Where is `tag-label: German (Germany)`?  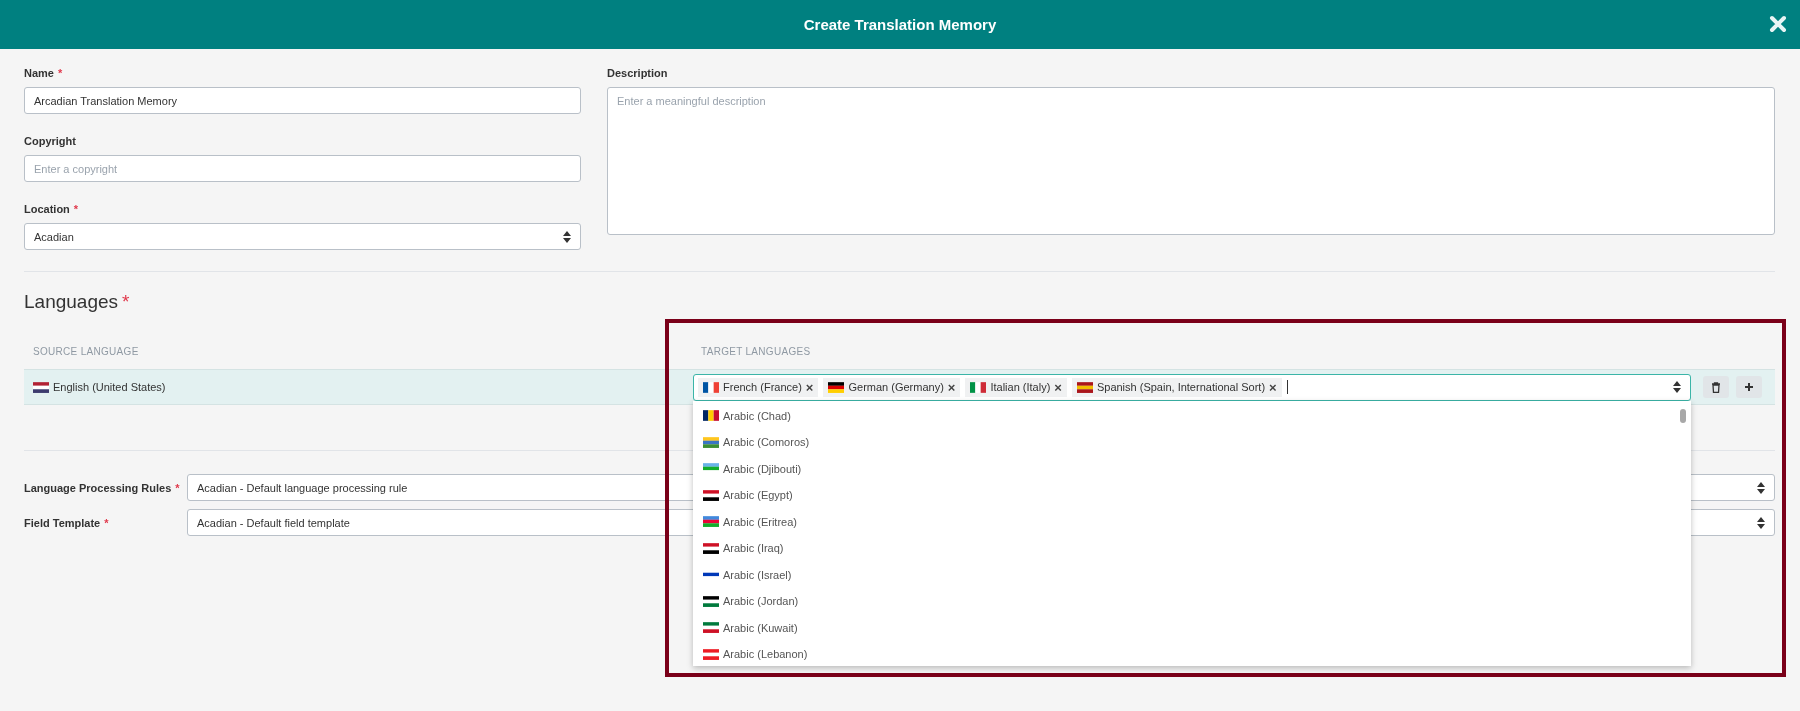
tag-label: German (Germany) is located at coordinates (896, 387).